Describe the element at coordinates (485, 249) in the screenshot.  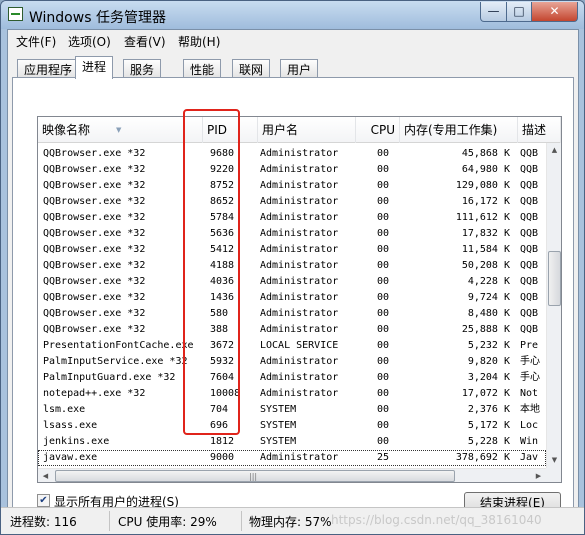
I see `process-memory: 11,584 K` at that location.